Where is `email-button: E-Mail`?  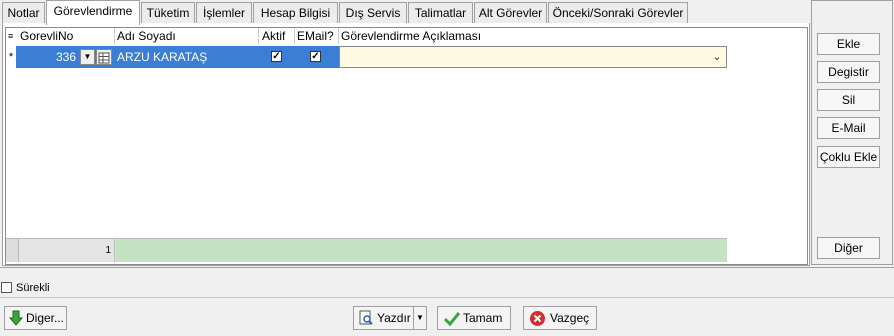
email-button: E-Mail is located at coordinates (848, 128).